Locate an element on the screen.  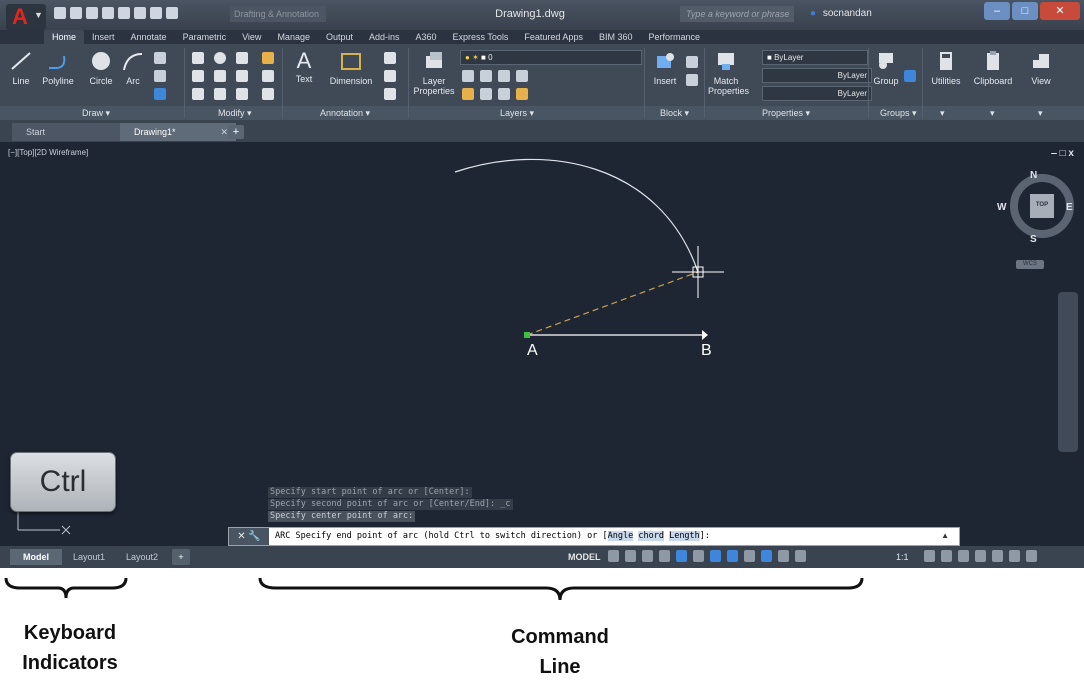
match-properties-button: Match Properties is located at coordinates (728, 73).